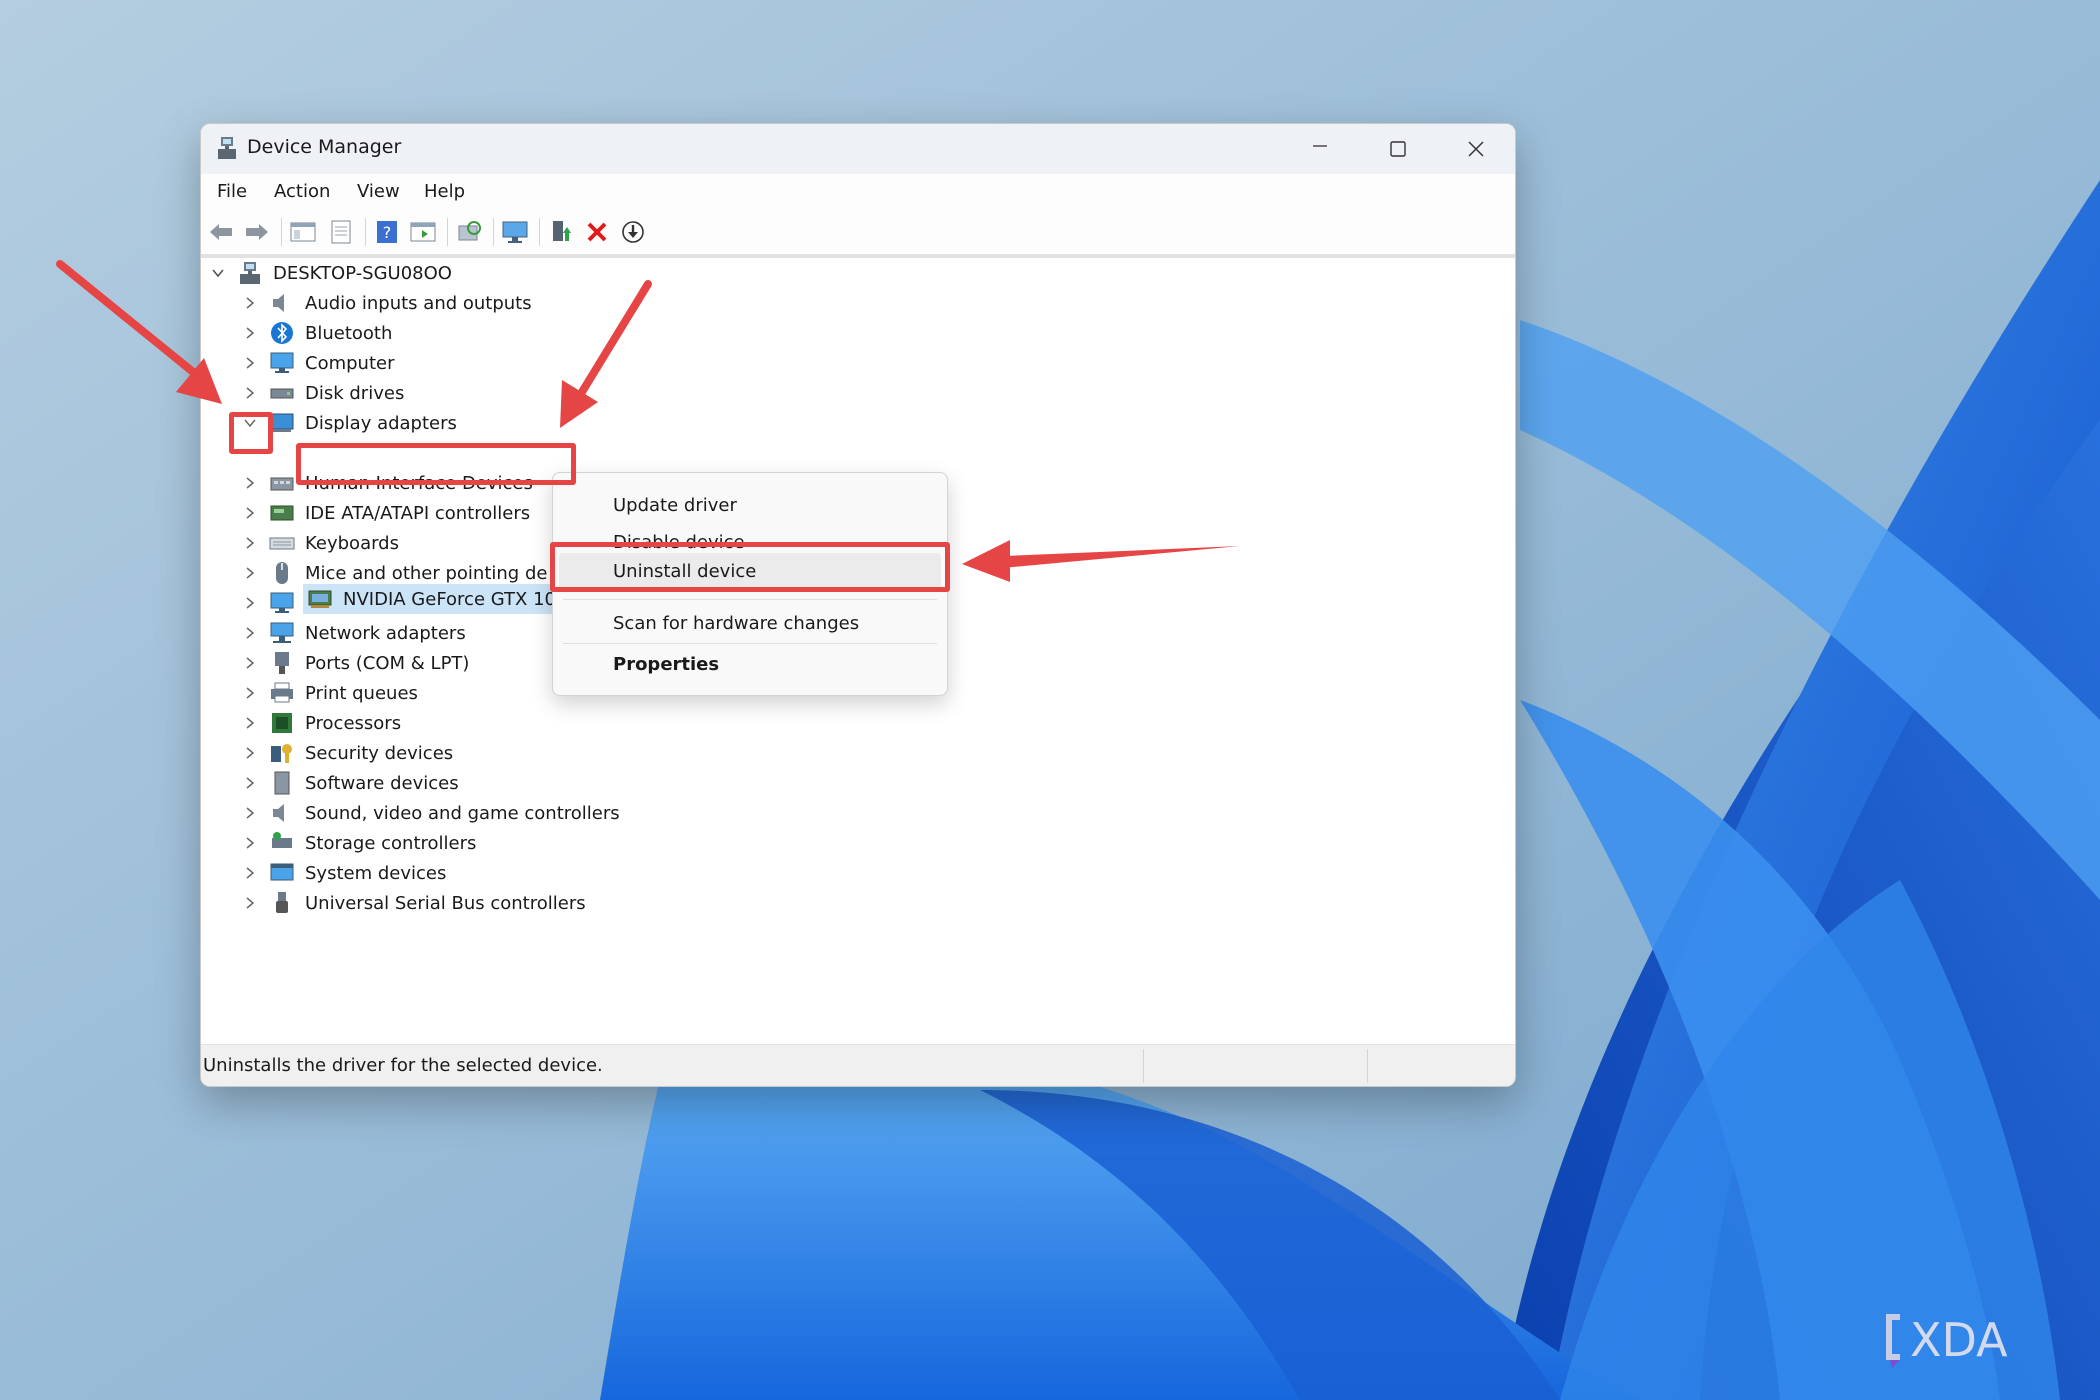  What do you see at coordinates (387, 663) in the screenshot?
I see `tree-category-label: Ports (COM & LPT)` at bounding box center [387, 663].